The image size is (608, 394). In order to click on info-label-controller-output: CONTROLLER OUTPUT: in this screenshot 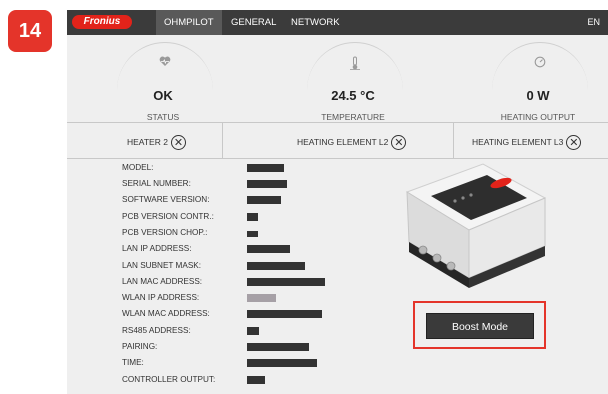, I will do `click(169, 379)`.